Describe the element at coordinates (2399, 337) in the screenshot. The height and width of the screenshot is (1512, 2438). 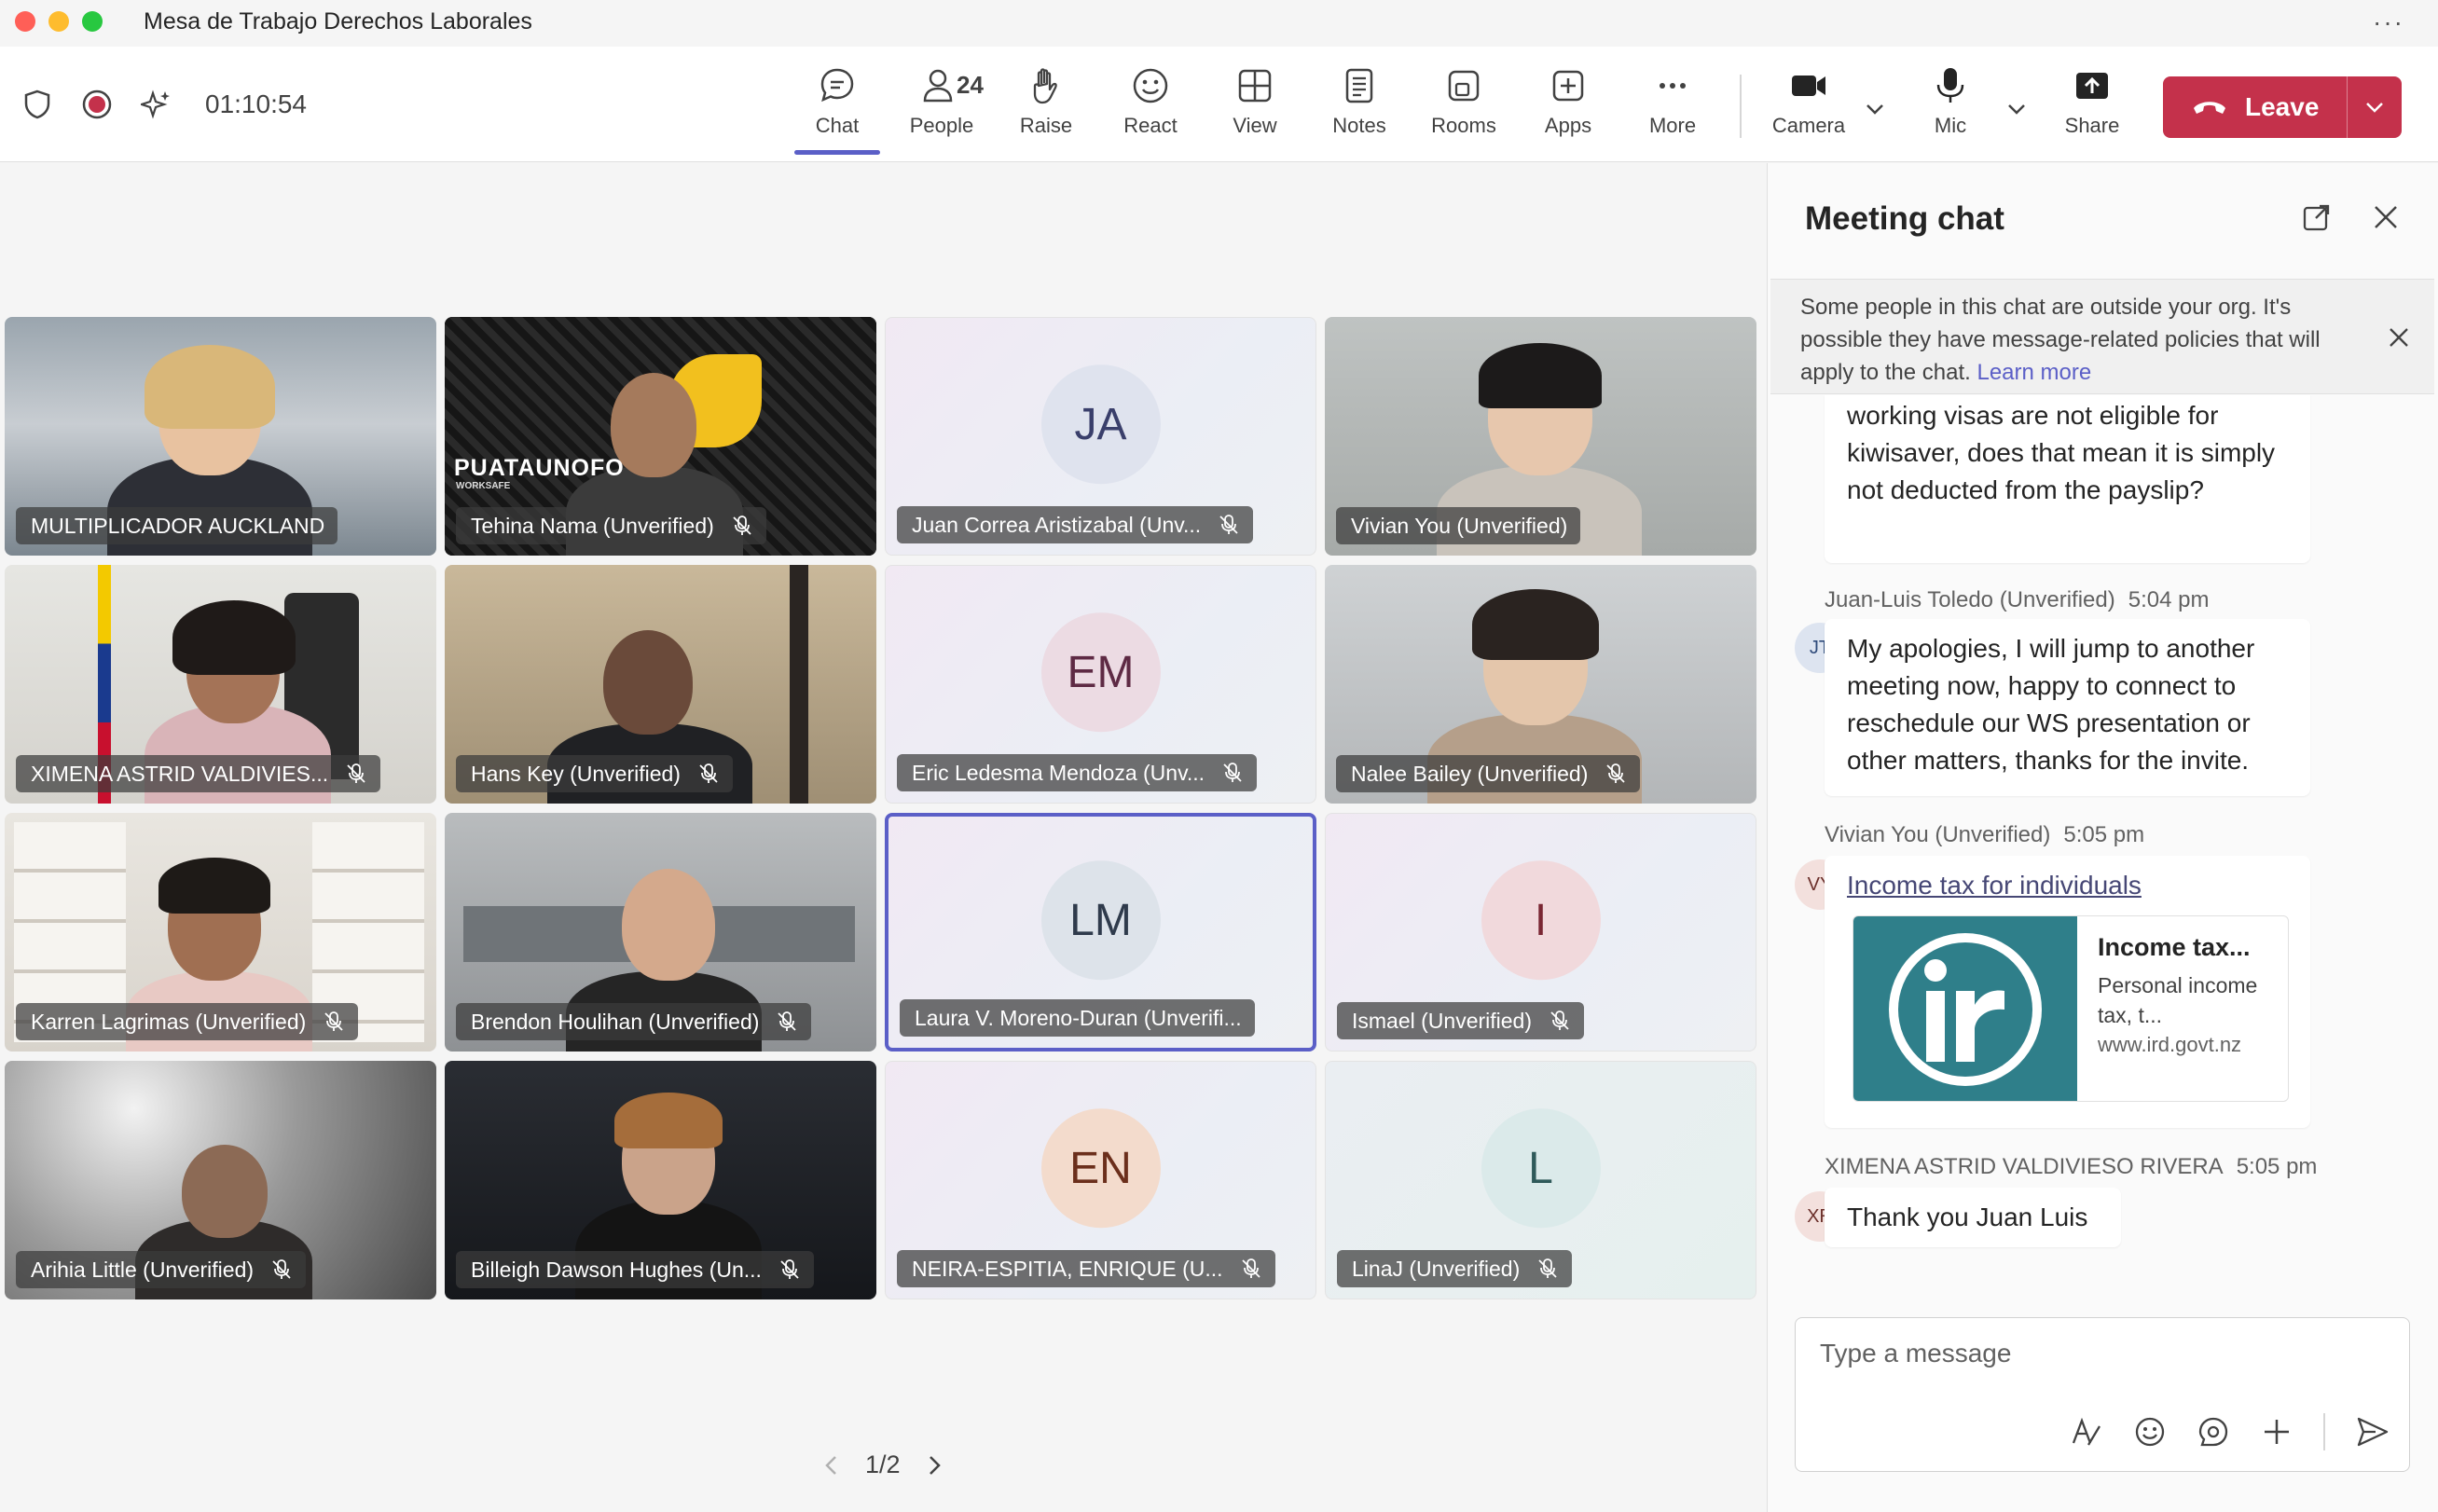
I see `dismiss-notice-icon` at that location.